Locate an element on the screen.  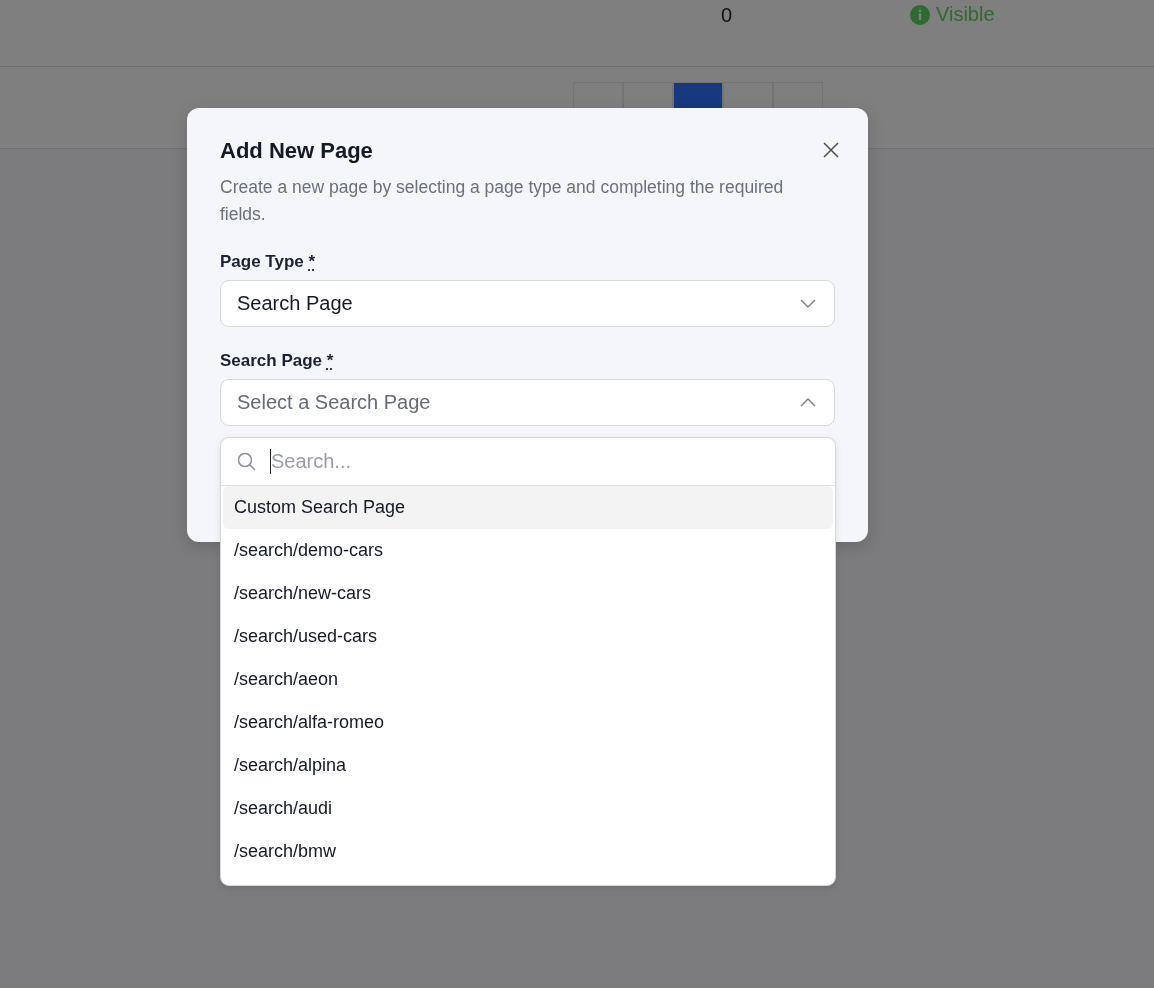
dropdown-option: /search/used-cars is located at coordinates (528, 636).